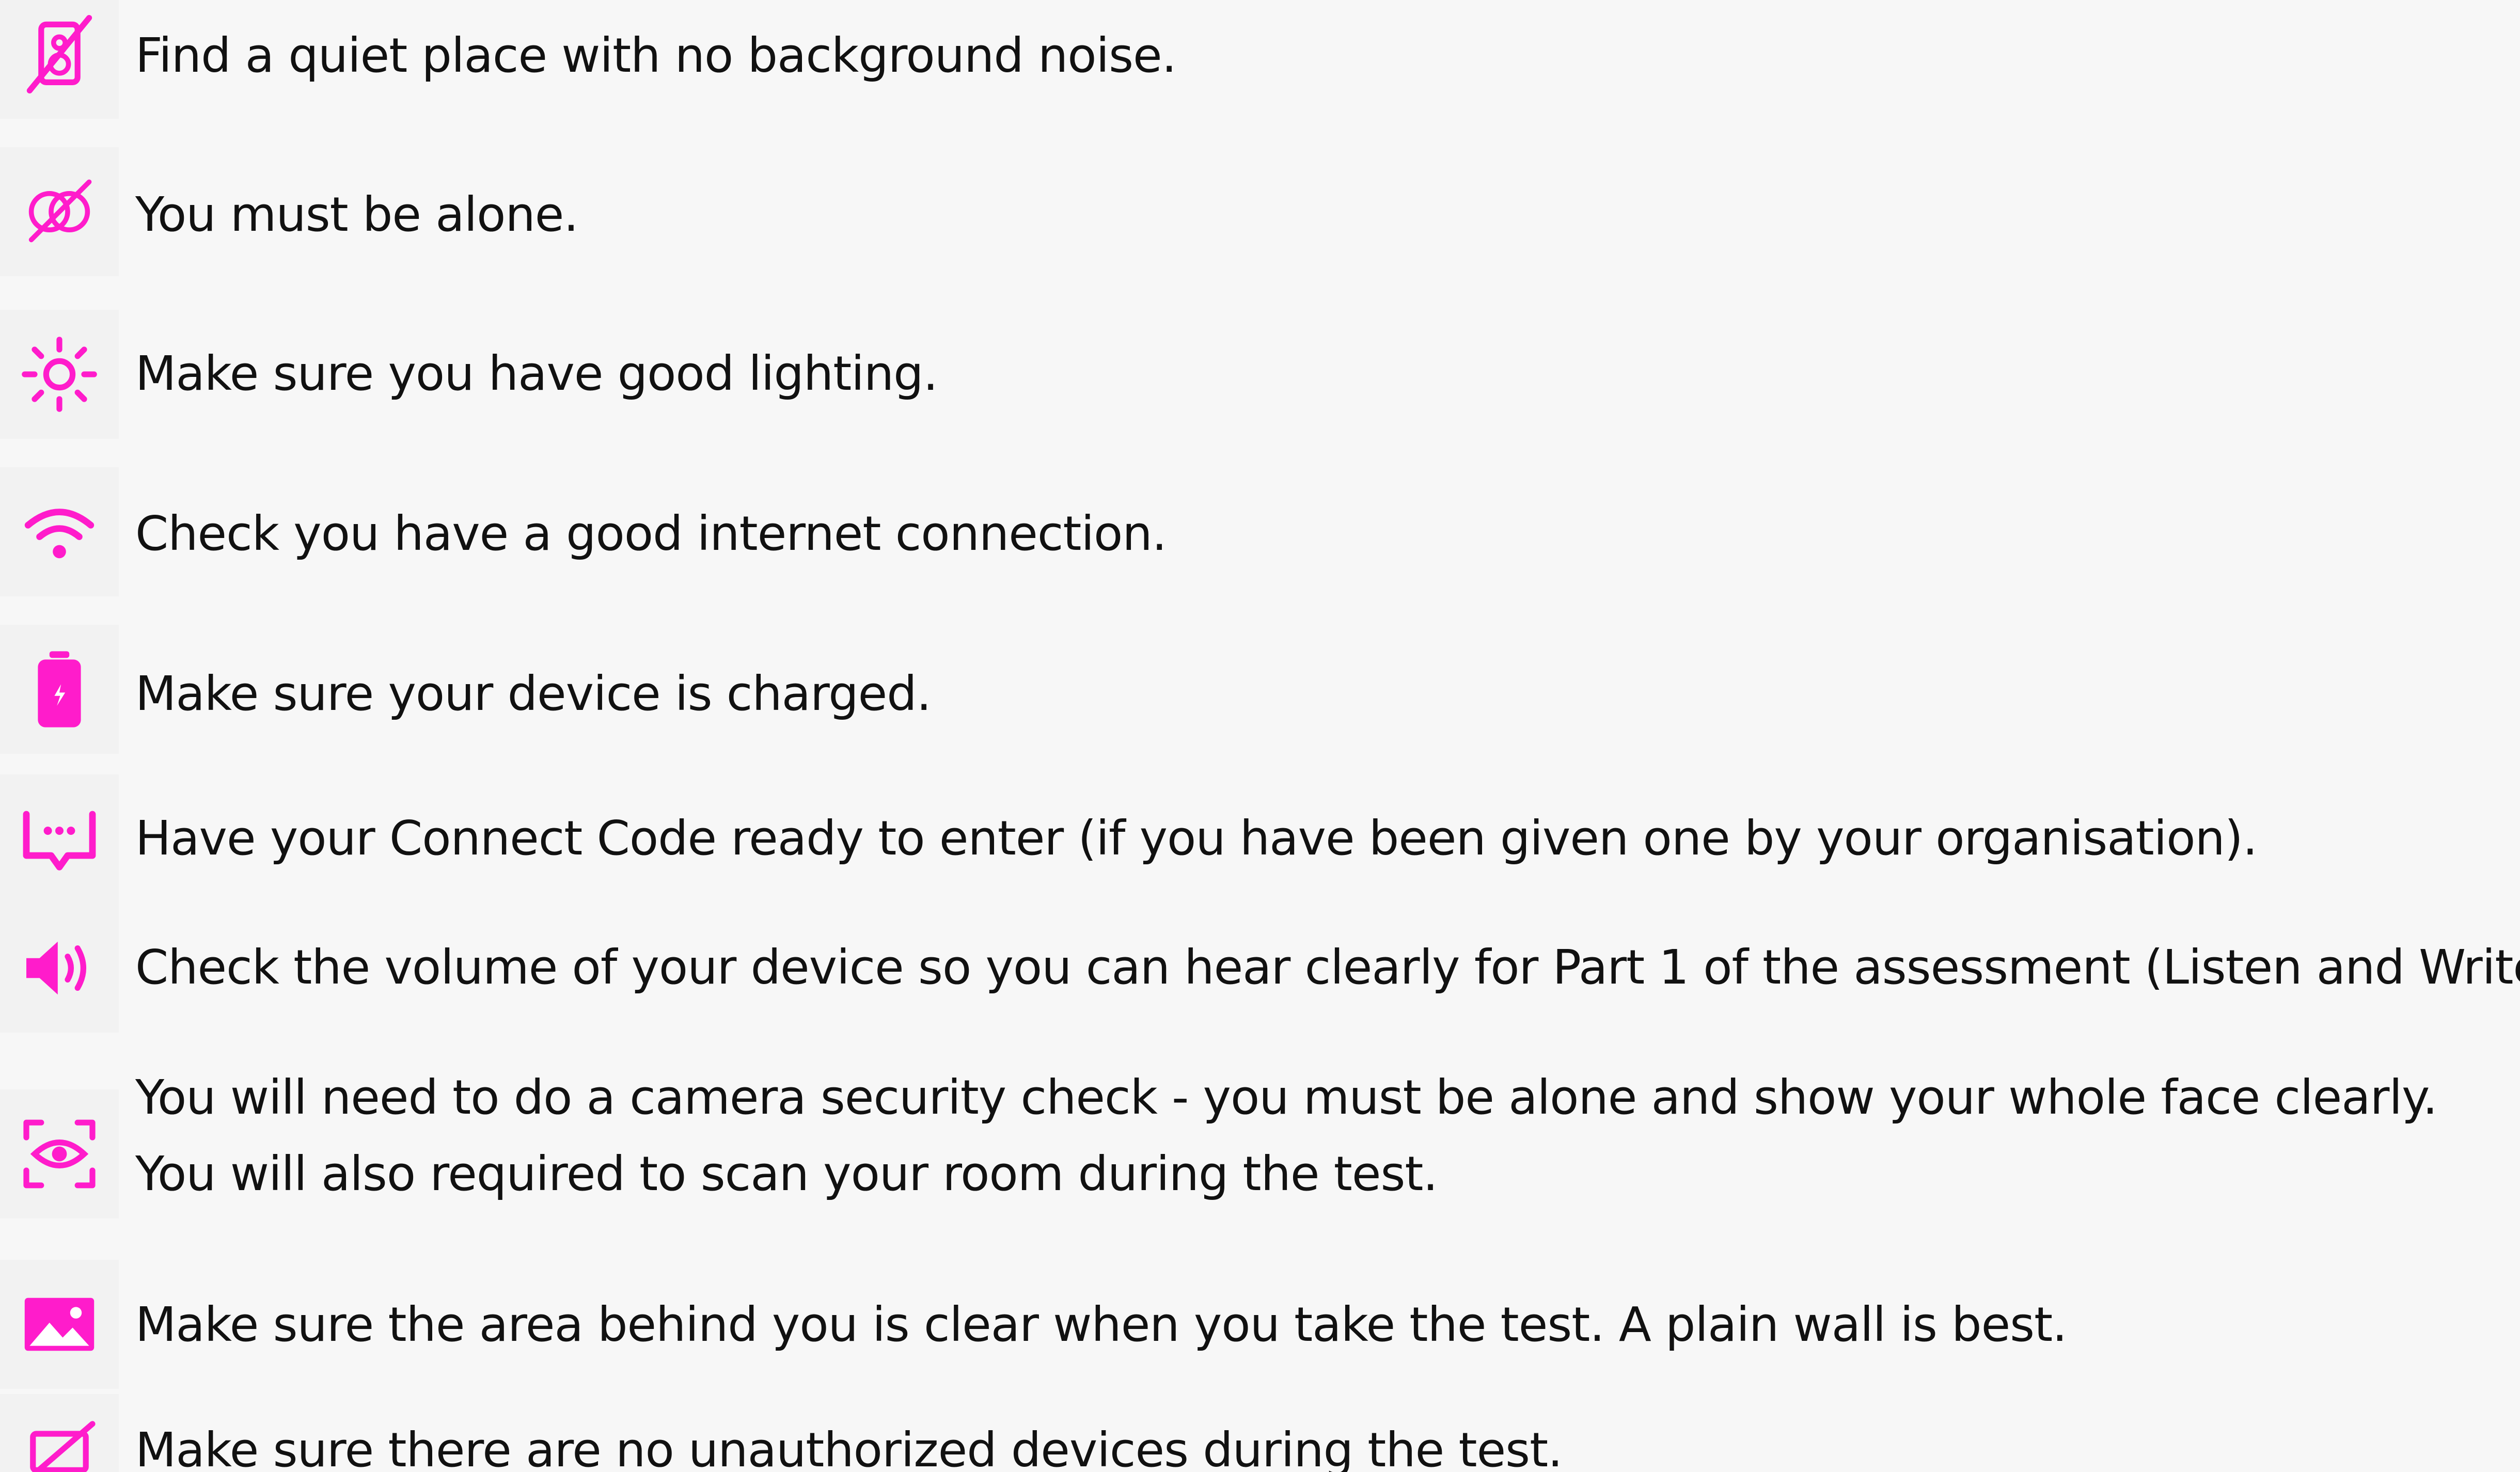  I want to click on volume-icon, so click(56, 968).